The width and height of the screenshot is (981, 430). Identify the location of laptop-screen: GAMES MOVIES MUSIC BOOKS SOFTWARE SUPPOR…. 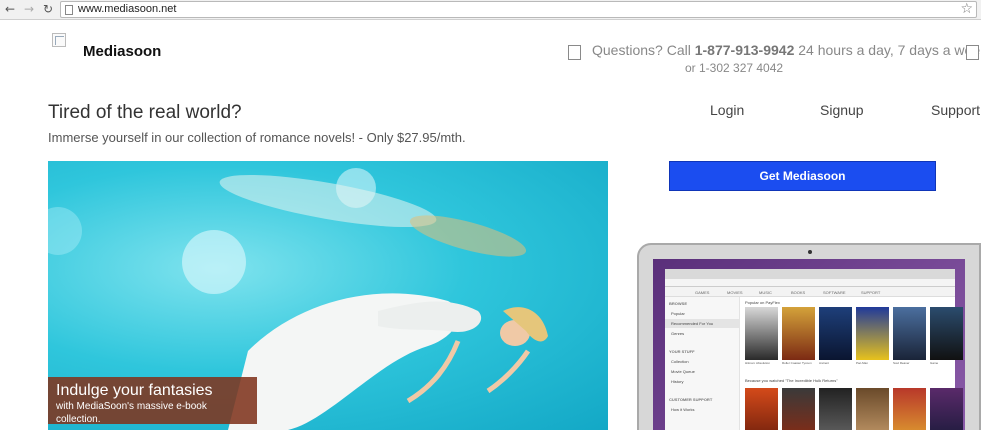
(809, 344).